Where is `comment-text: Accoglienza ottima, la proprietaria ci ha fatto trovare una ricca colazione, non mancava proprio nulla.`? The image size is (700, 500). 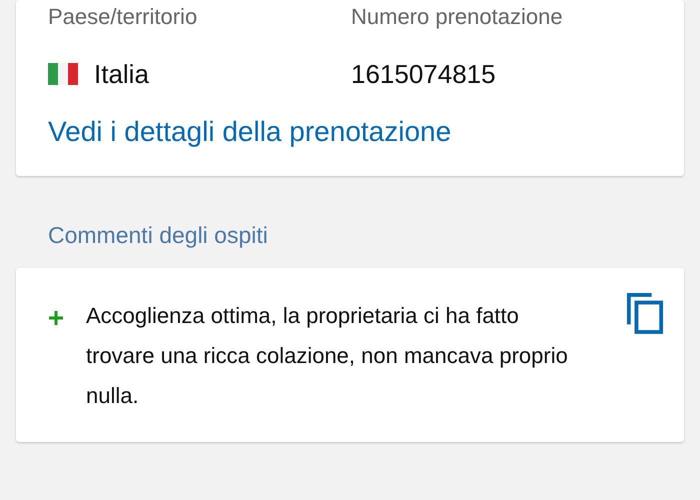
comment-text: Accoglienza ottima, la proprietaria ci ha fatto trovare una ricca colazione, non mancava proprio nulla. is located at coordinates (327, 356).